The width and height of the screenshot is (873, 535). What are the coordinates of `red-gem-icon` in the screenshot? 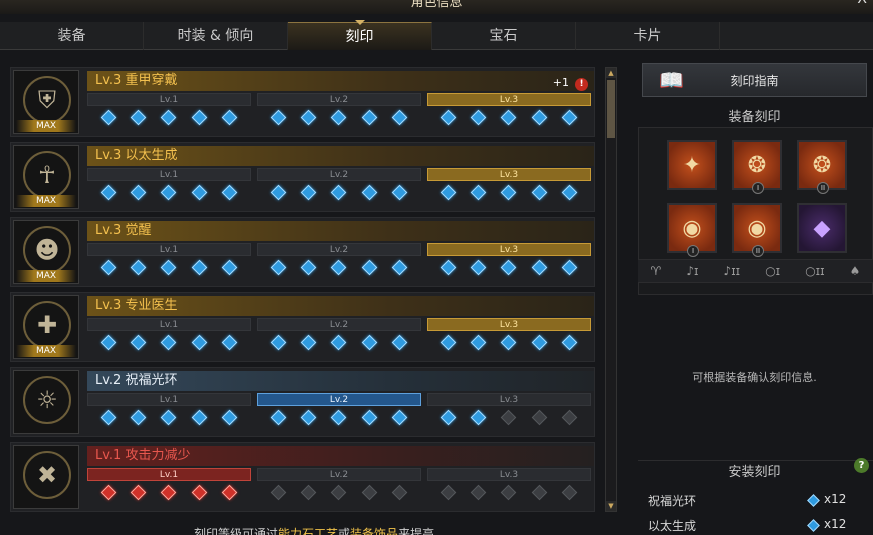 It's located at (138, 492).